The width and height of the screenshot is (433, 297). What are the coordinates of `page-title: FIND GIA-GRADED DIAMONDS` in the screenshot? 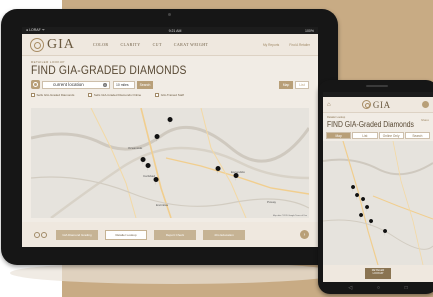 It's located at (109, 71).